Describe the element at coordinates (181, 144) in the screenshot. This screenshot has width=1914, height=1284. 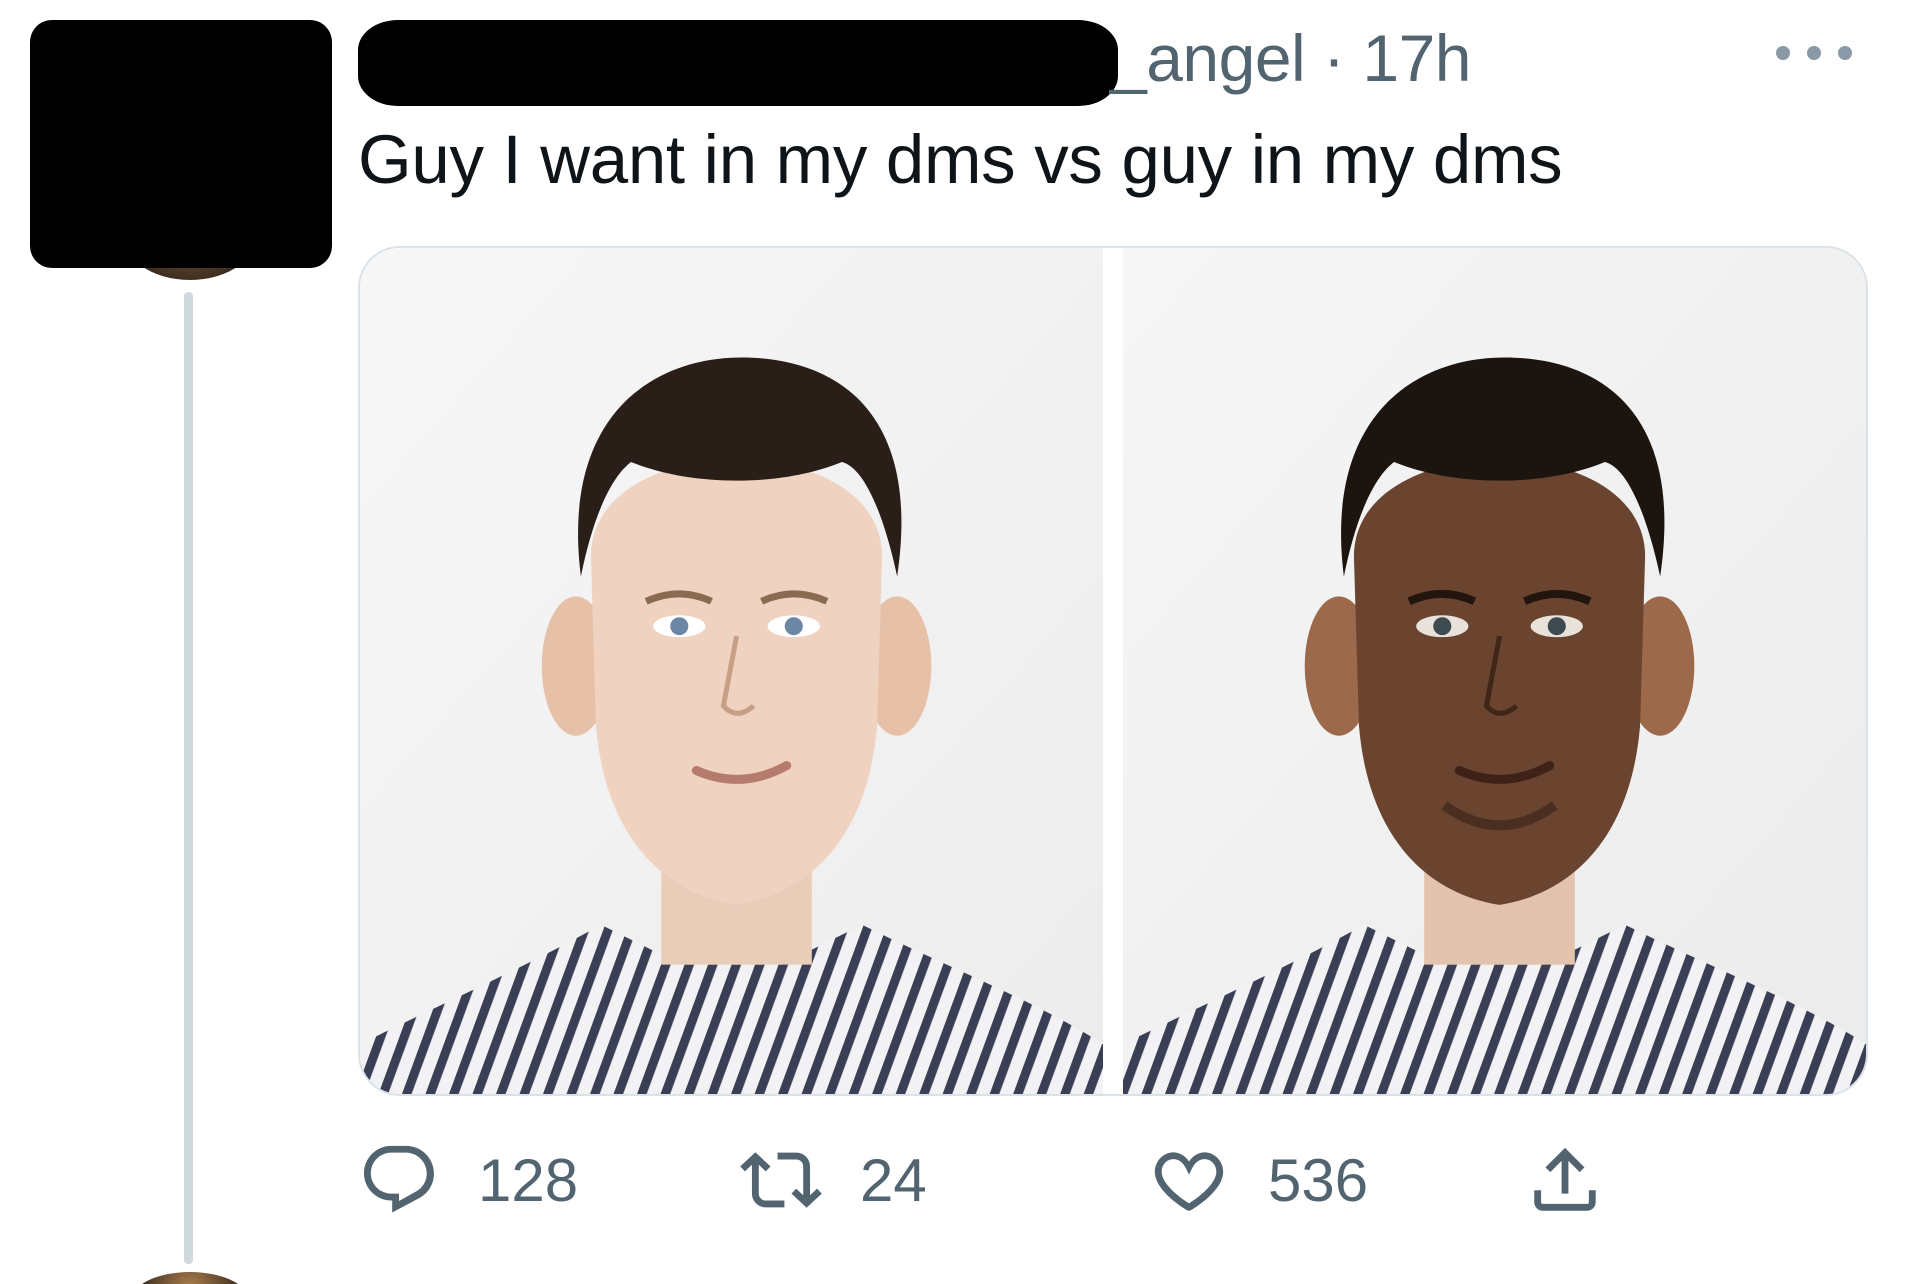
I see `avatar-redaction` at that location.